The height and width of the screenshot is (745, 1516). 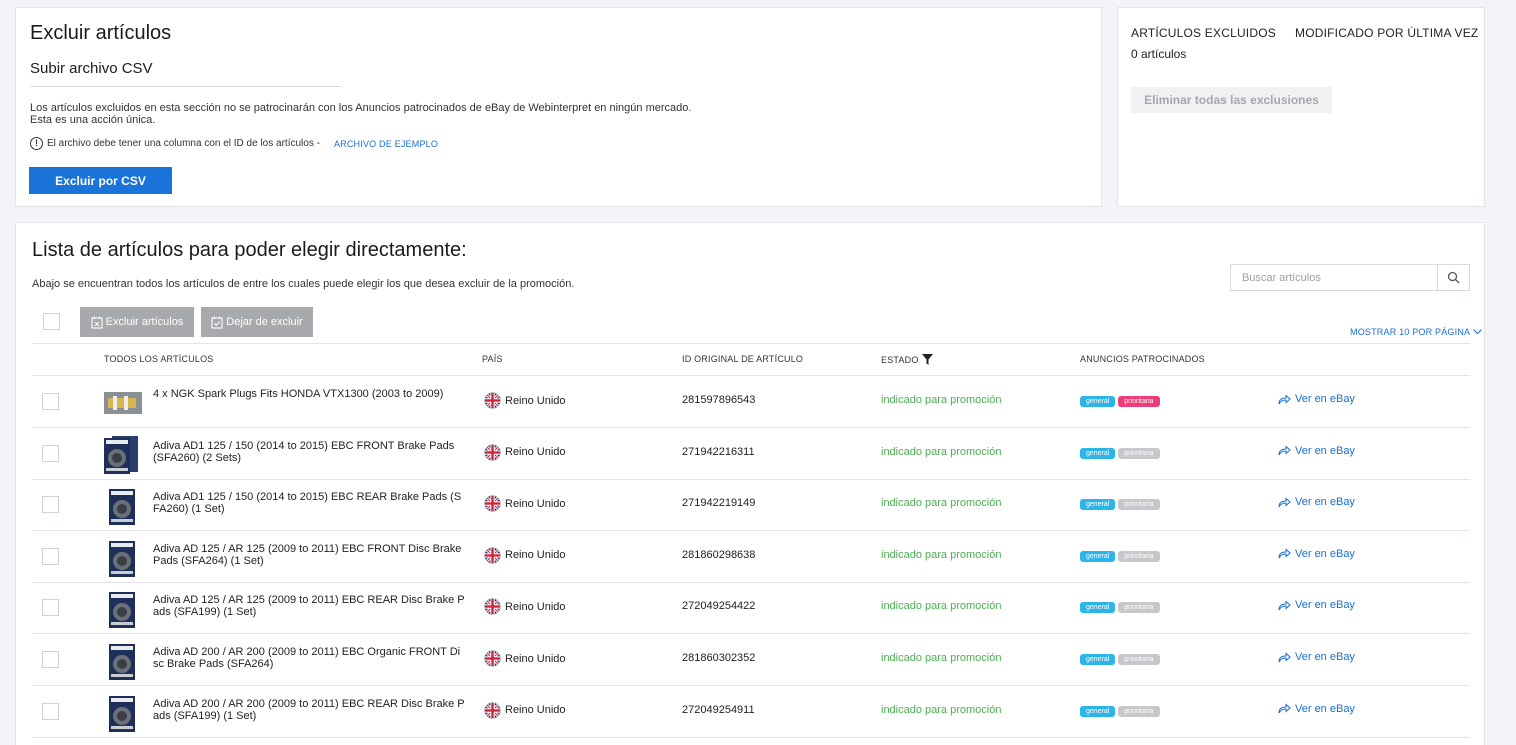 I want to click on excluded-count: 0 artículos, so click(x=1159, y=54).